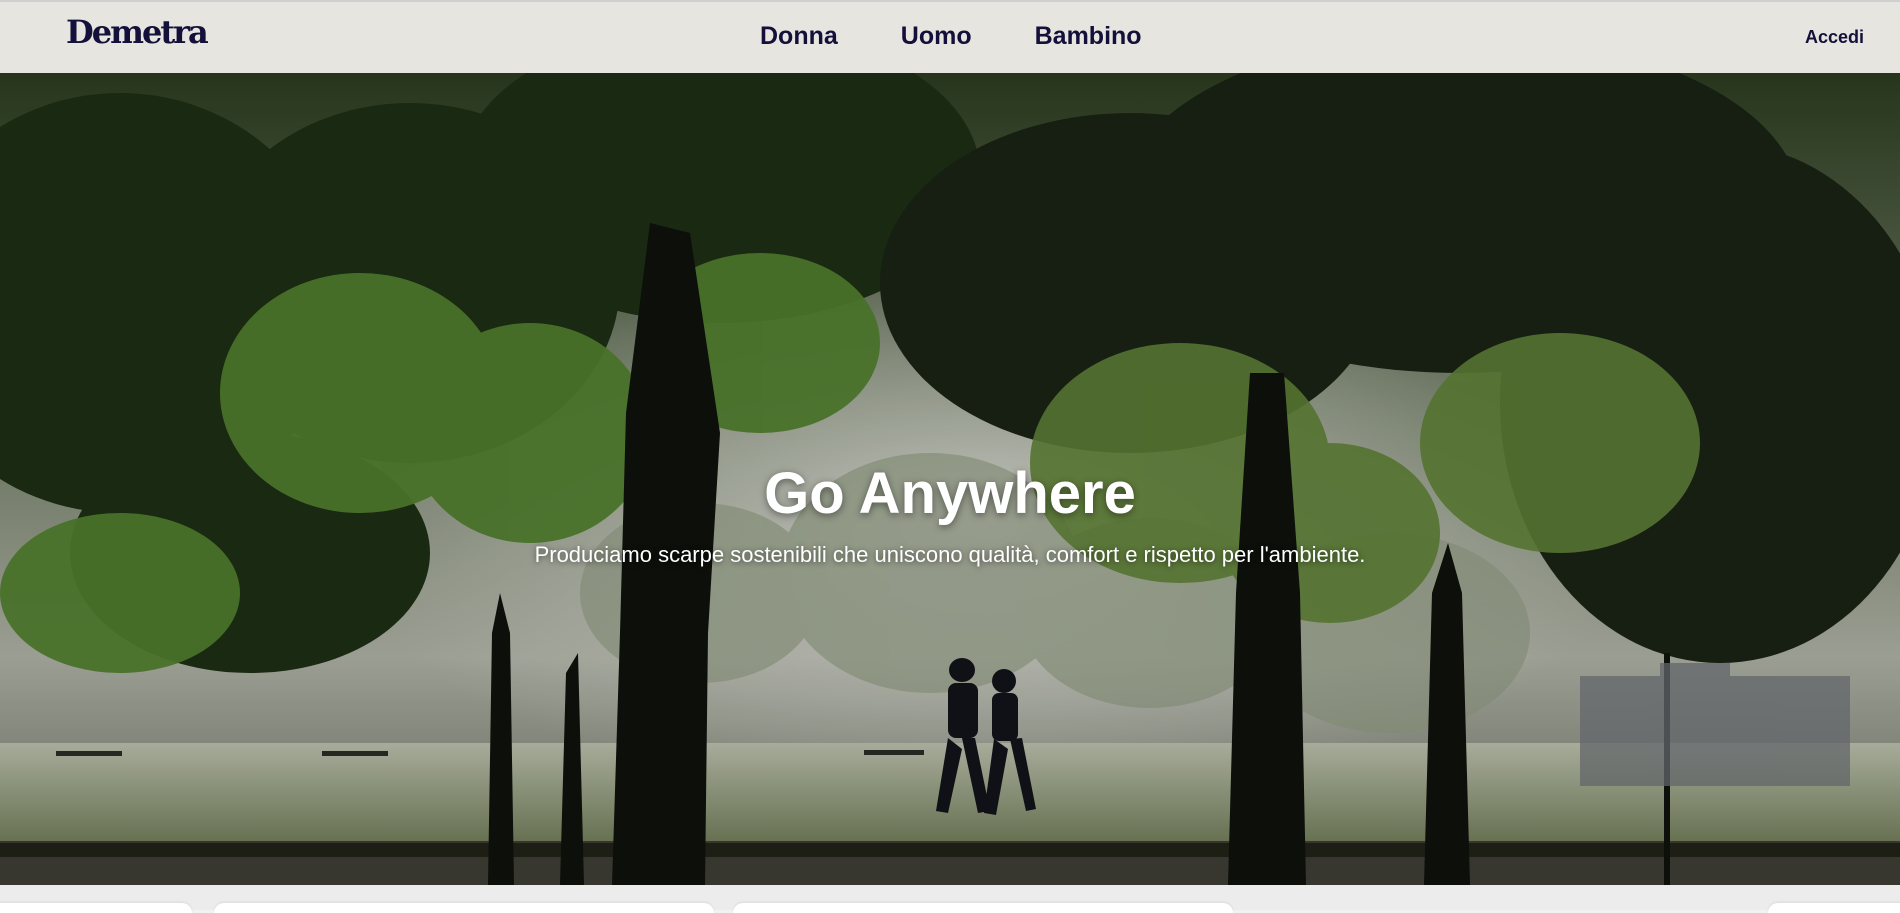  Describe the element at coordinates (1088, 36) in the screenshot. I see `nav-item-bambino: Bambino` at that location.